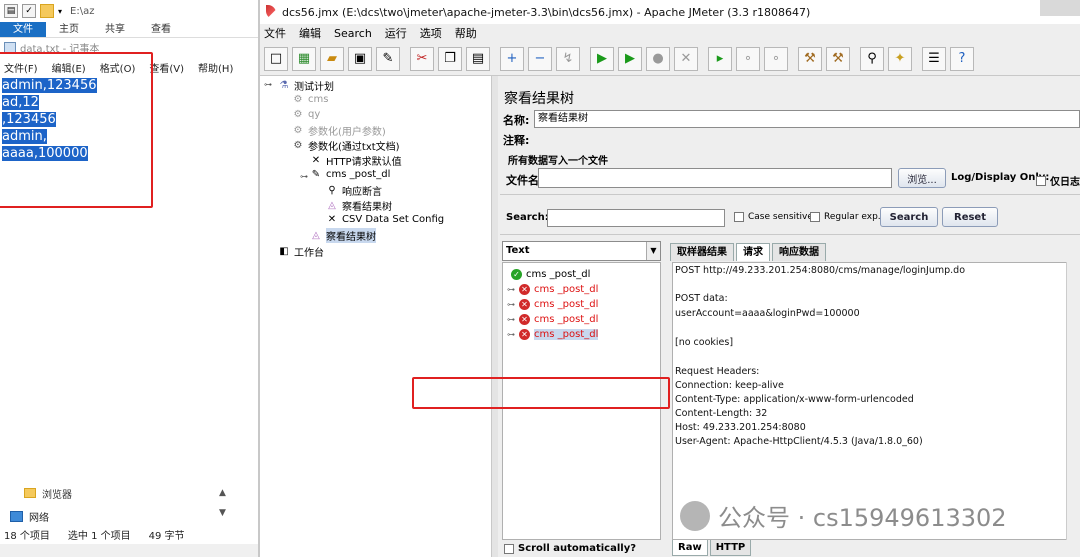 The image size is (1080, 557). Describe the element at coordinates (773, 217) in the screenshot. I see `case-sensitive-checkbox: Case sensitive` at that location.